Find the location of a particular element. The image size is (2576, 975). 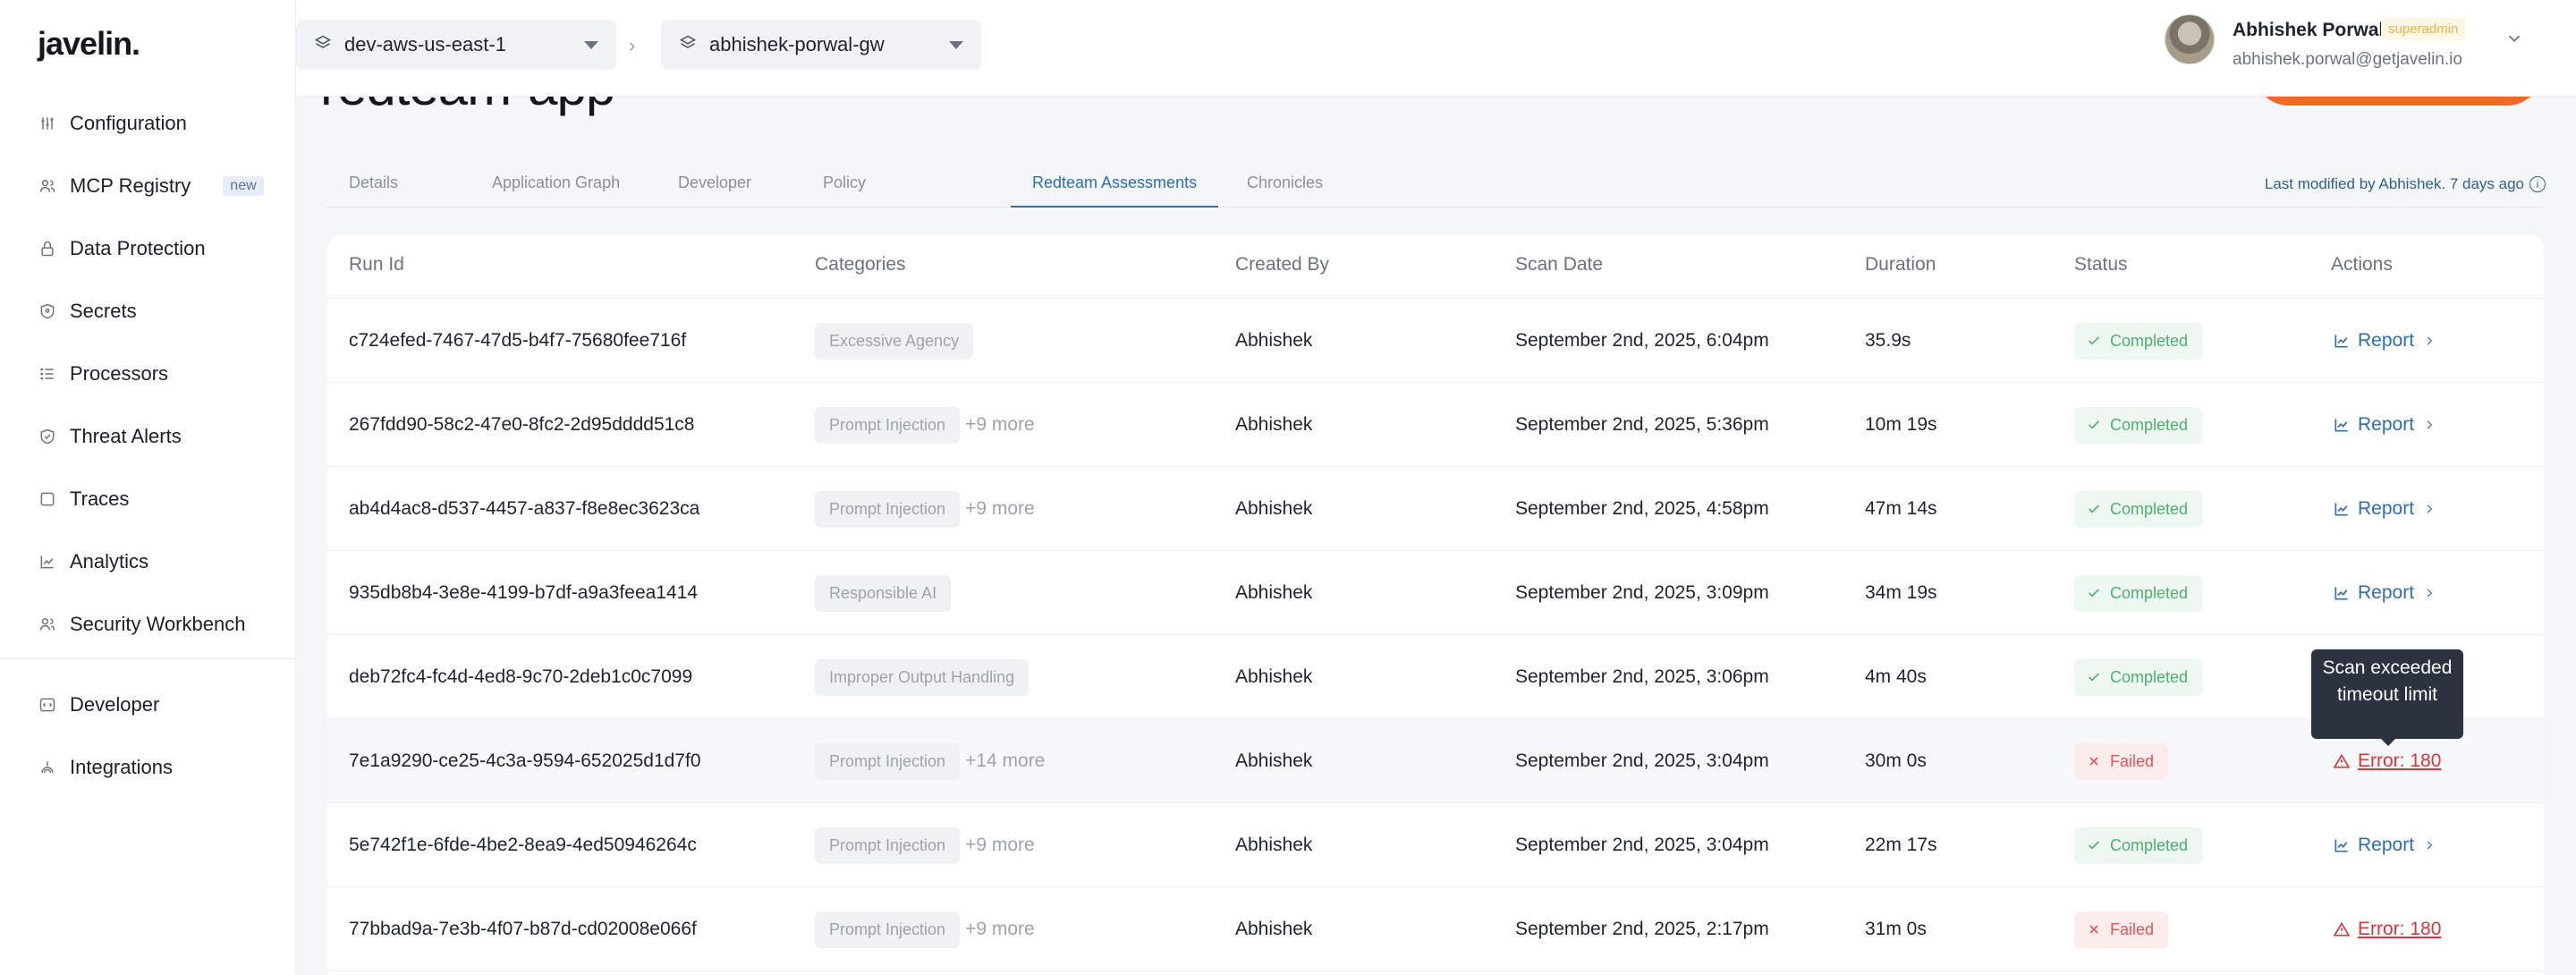

categories-cell: Prompt Injection +14 more is located at coordinates (930, 761).